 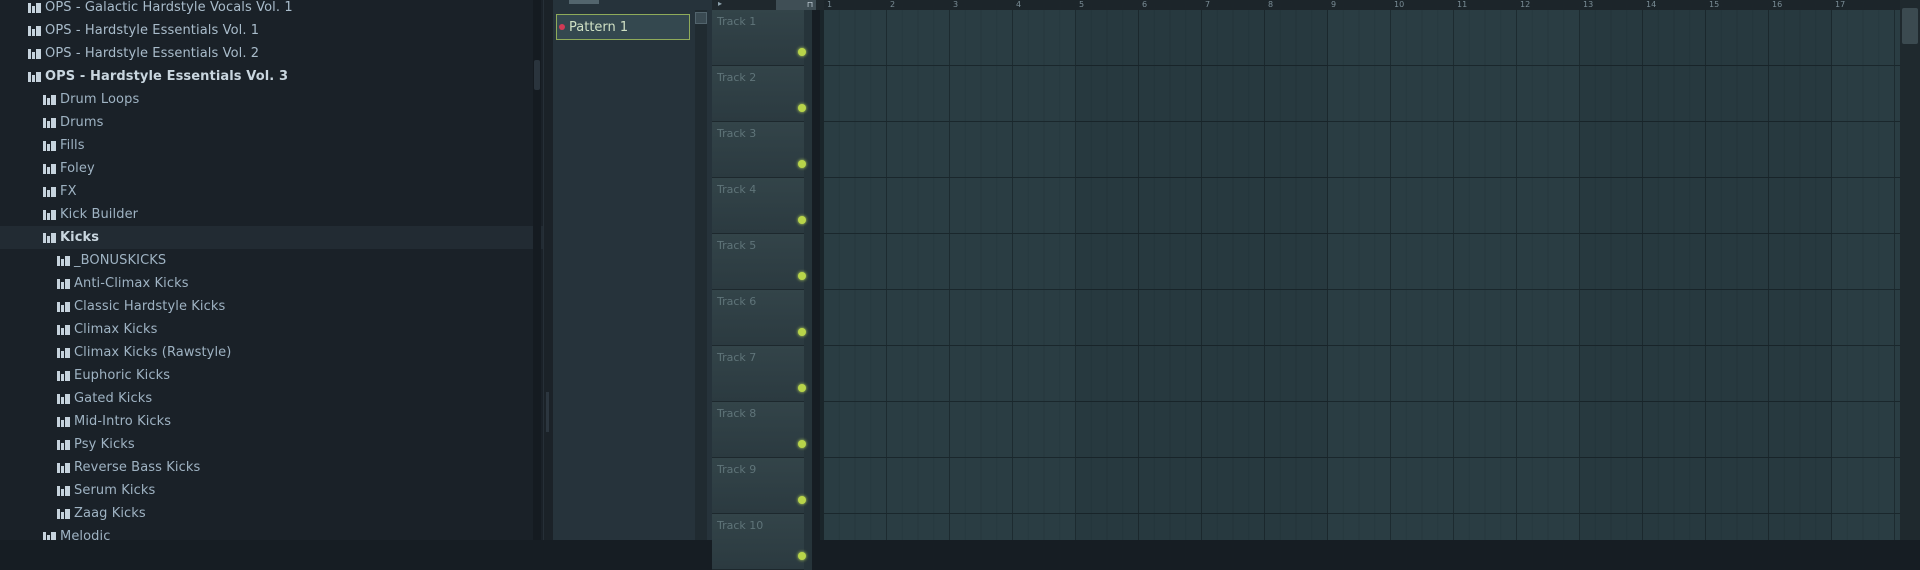 What do you see at coordinates (737, 77) in the screenshot?
I see `track-name: Track 2` at bounding box center [737, 77].